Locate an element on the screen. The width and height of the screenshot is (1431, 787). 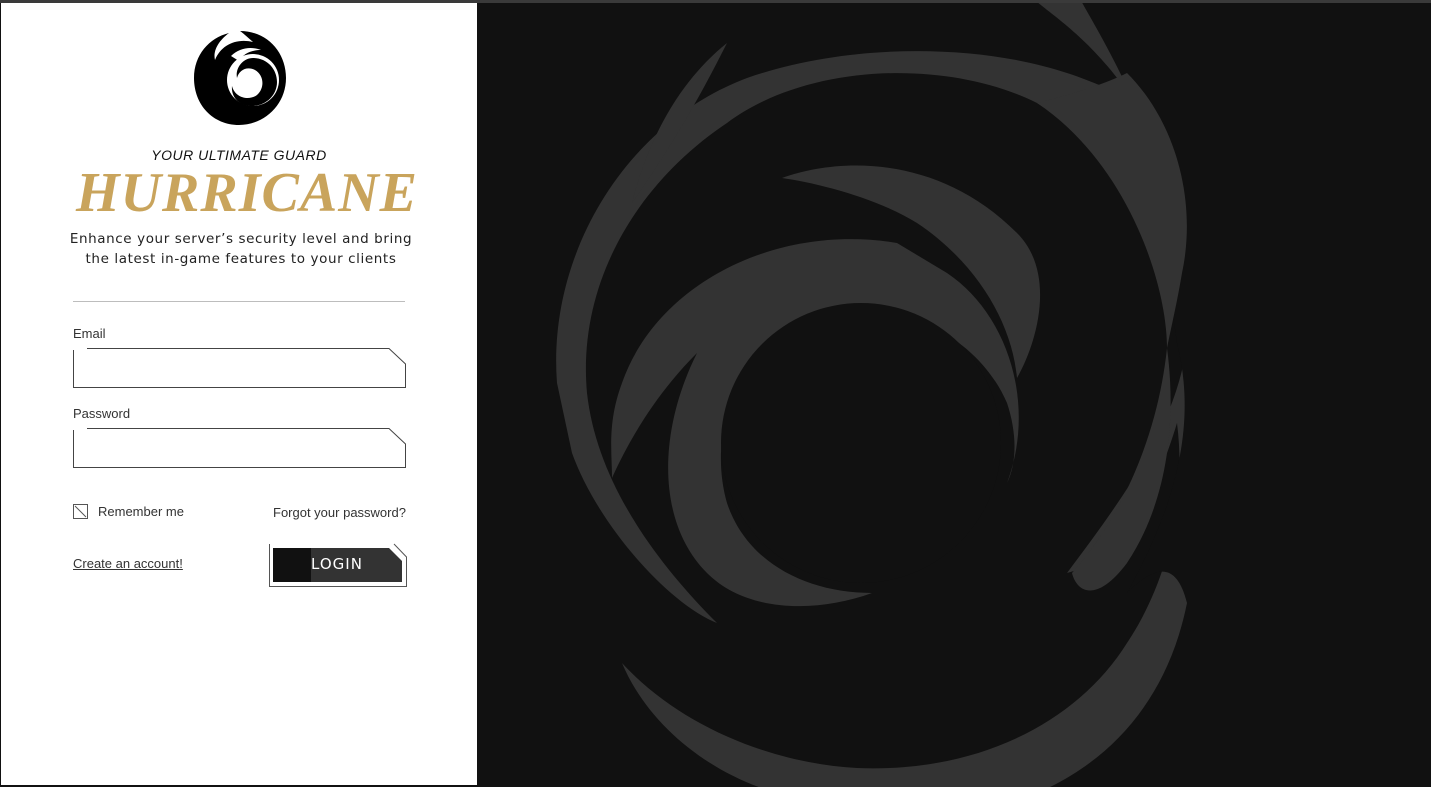
login-button-label: LOGIN is located at coordinates (337, 564).